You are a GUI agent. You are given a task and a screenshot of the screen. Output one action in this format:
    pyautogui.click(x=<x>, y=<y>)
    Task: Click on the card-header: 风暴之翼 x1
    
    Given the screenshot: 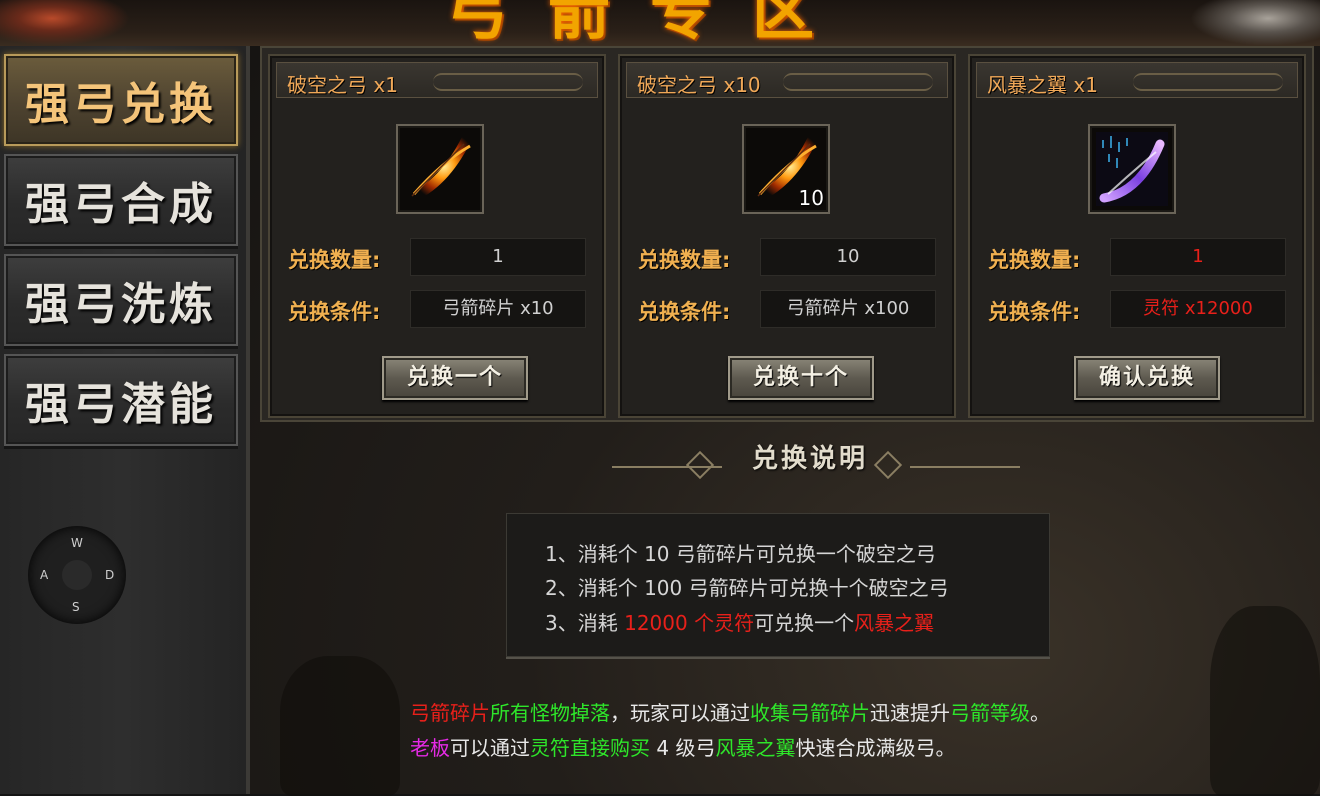 What is the action you would take?
    pyautogui.click(x=1137, y=80)
    